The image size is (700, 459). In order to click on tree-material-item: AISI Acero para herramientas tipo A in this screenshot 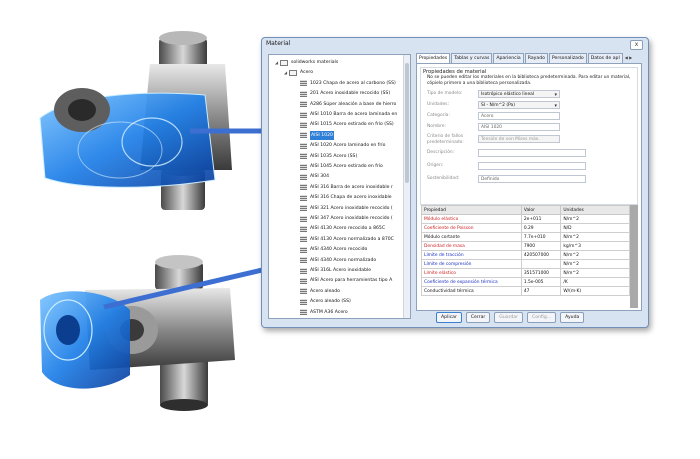, I will do `click(346, 280)`.